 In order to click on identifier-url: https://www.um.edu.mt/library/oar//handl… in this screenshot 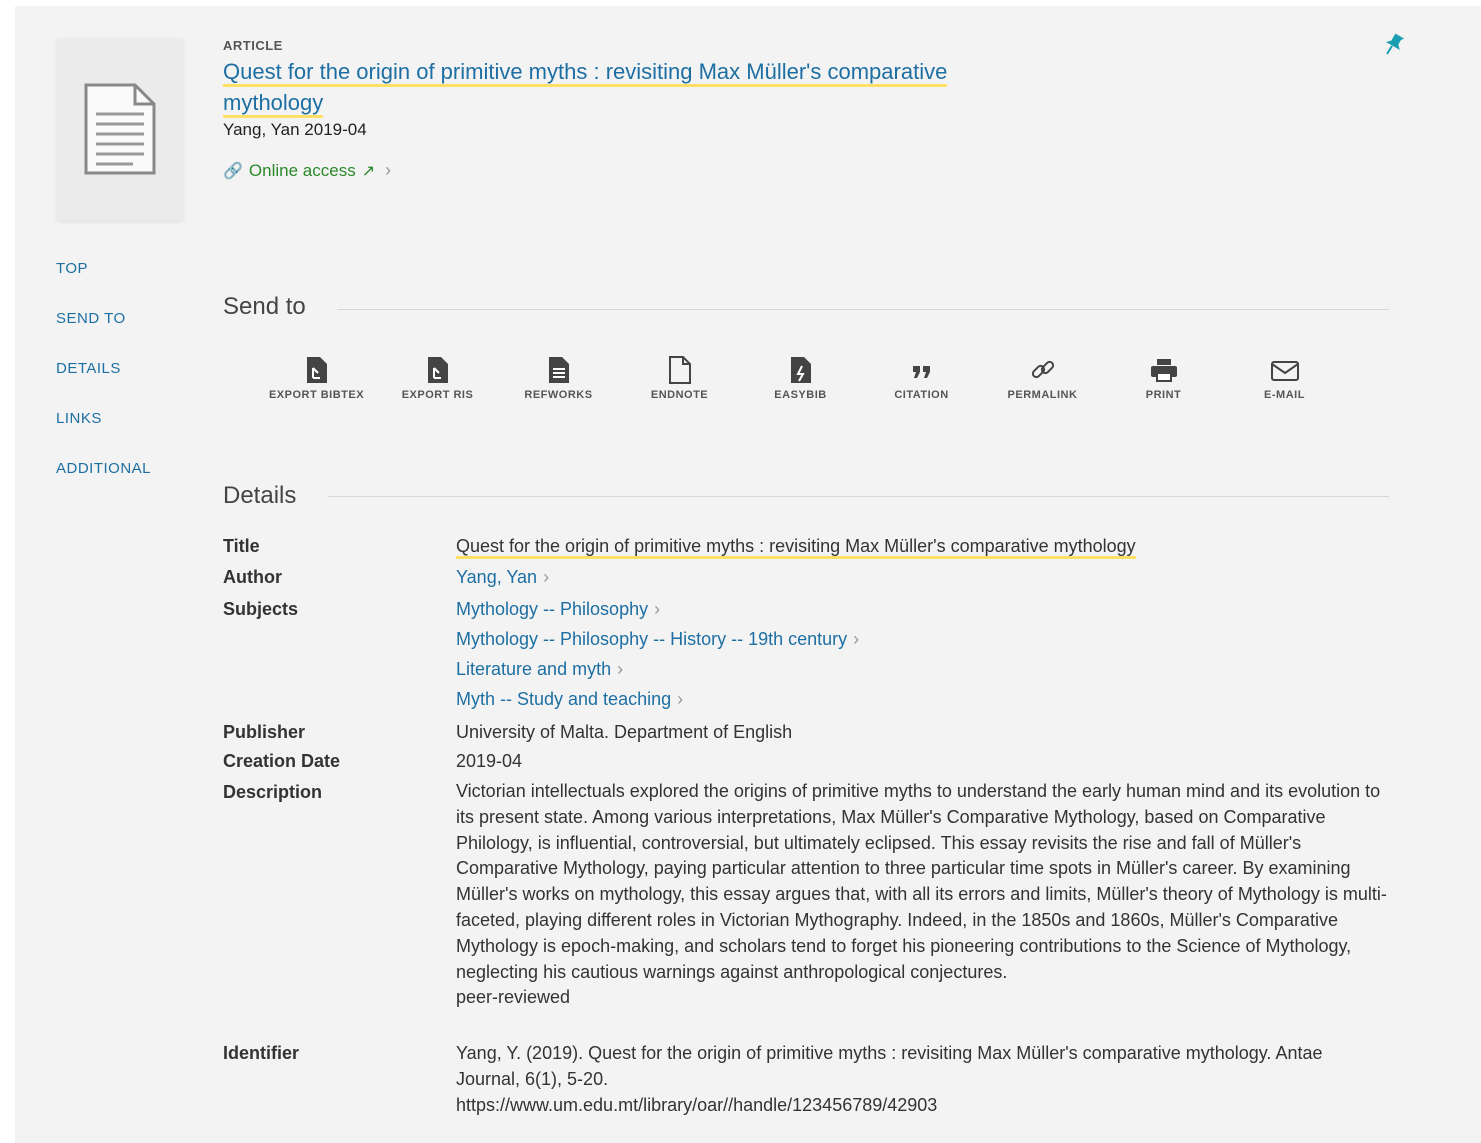, I will do `click(697, 1104)`.